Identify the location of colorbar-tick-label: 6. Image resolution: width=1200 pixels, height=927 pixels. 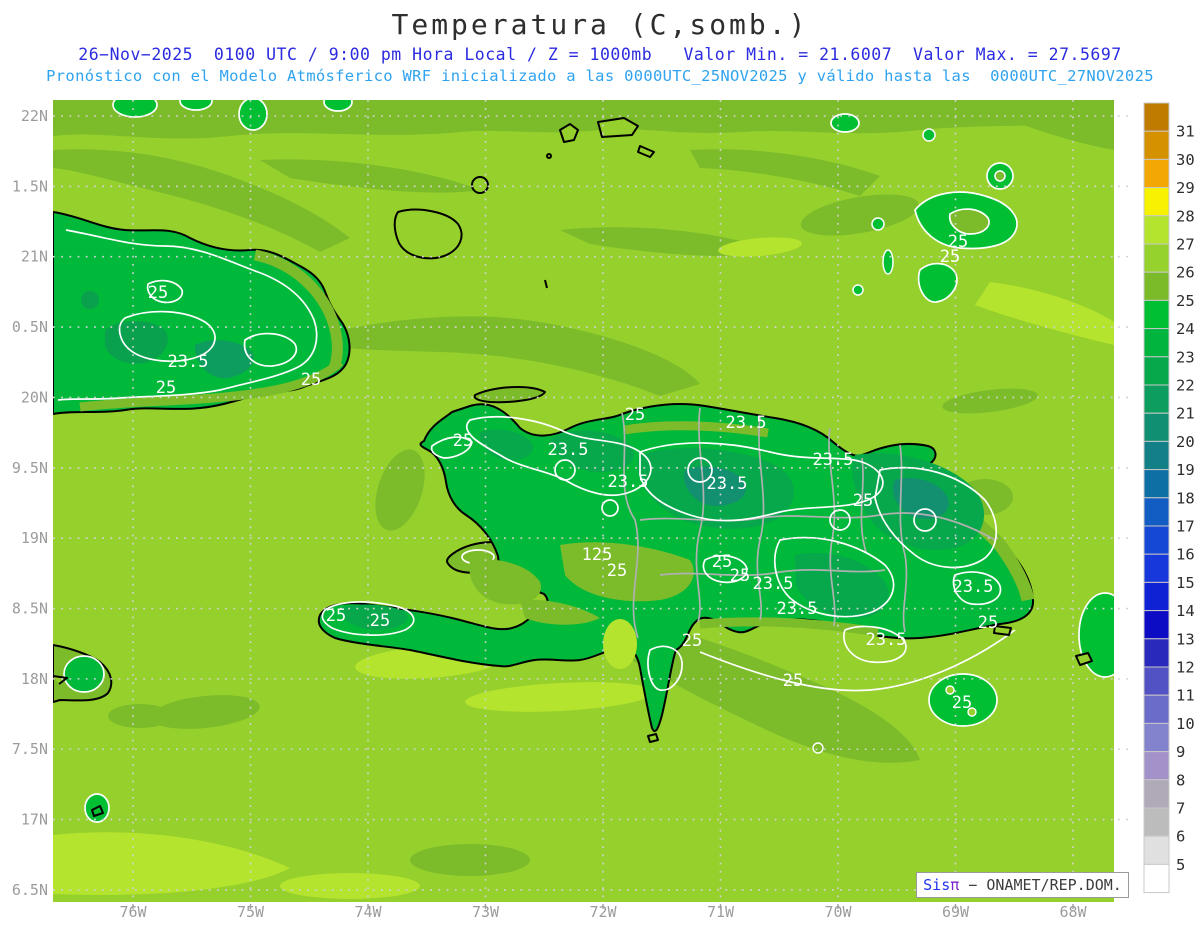
(1180, 837).